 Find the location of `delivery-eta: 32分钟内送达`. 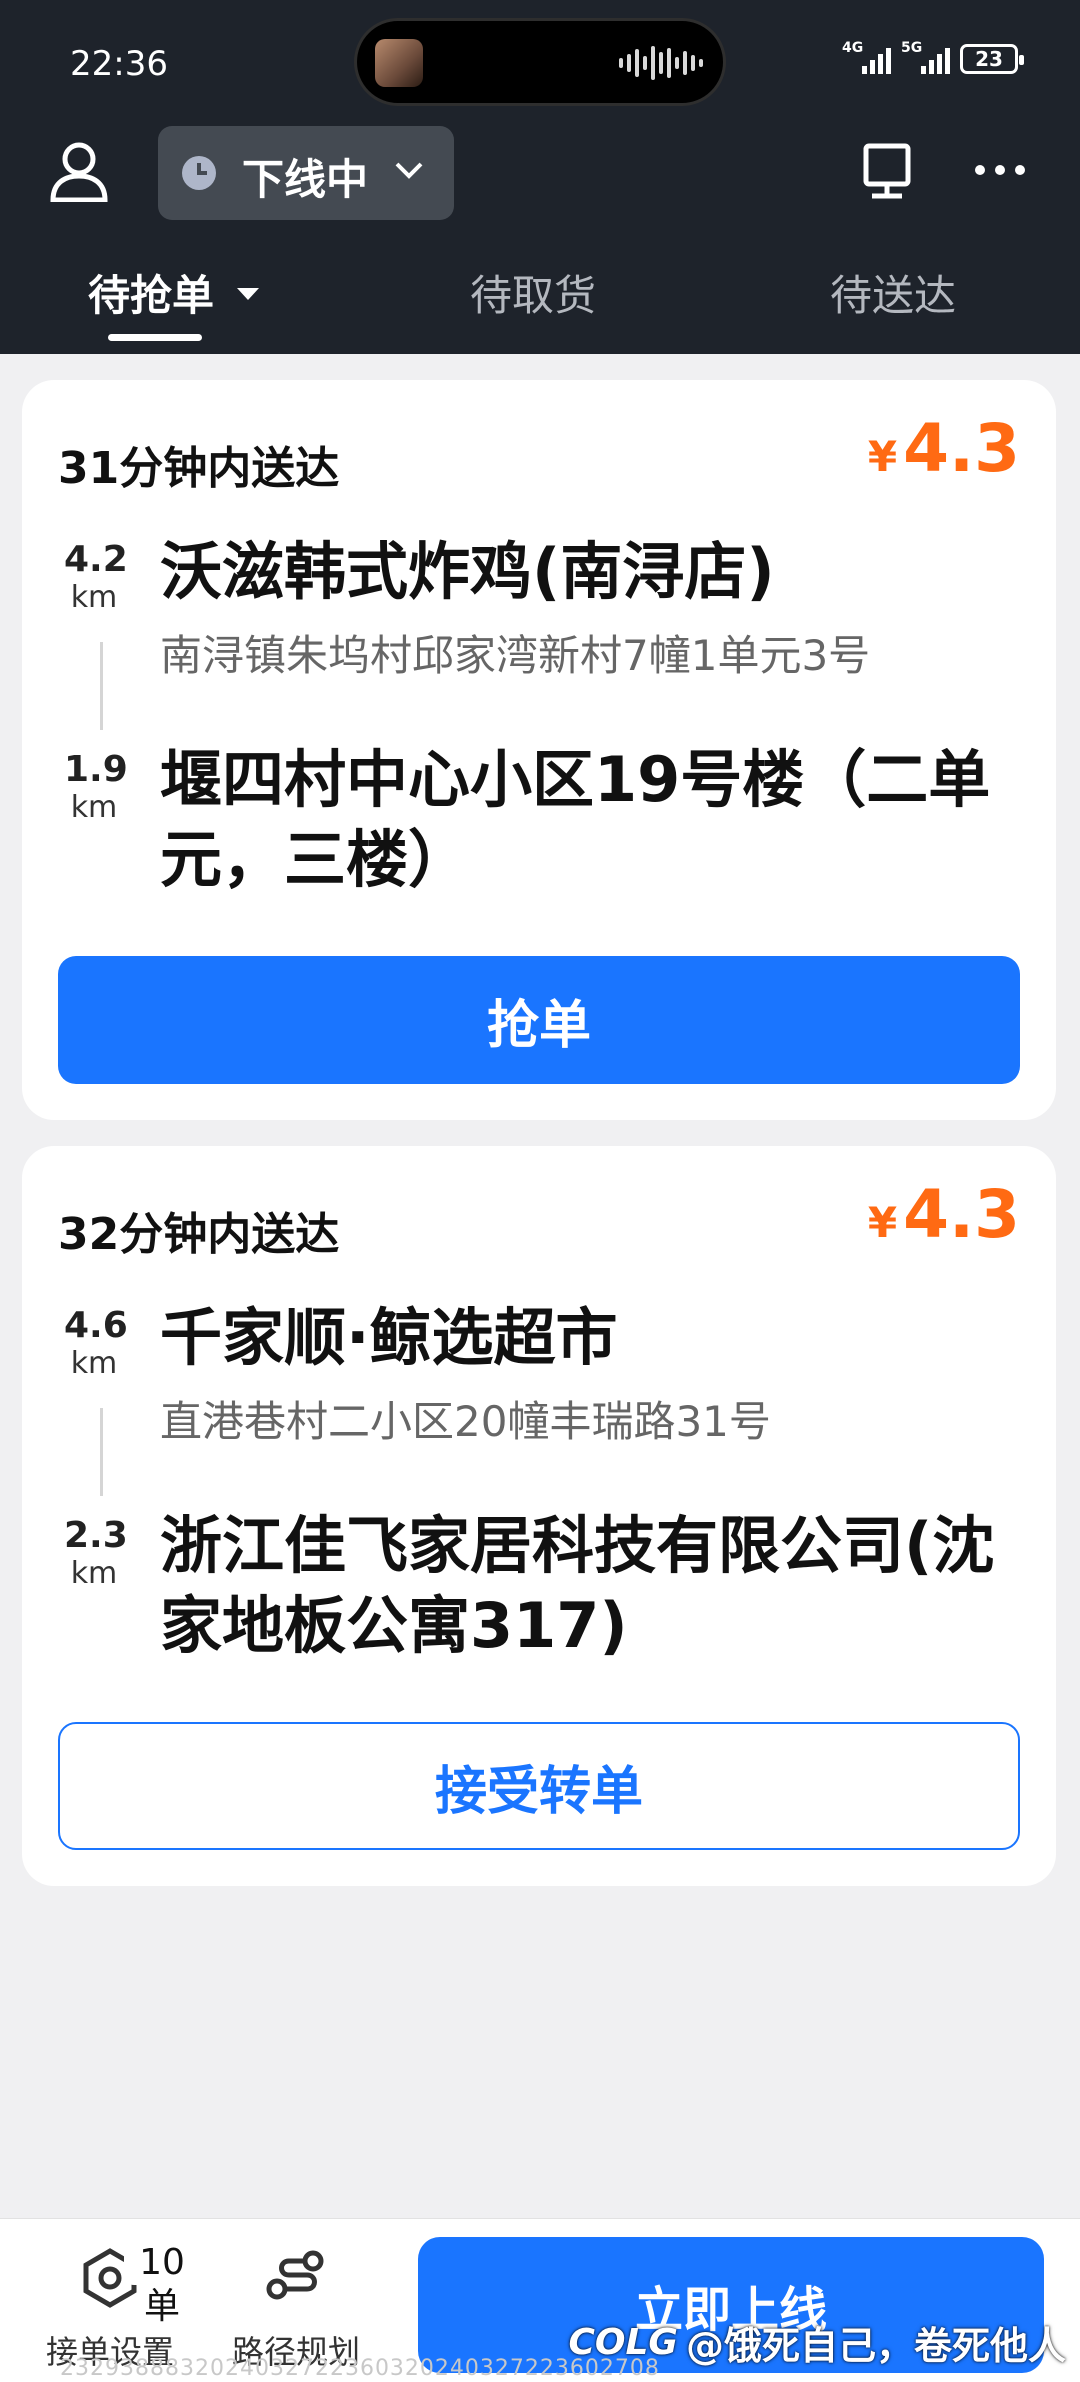

delivery-eta: 32分钟内送达 is located at coordinates (199, 1234).